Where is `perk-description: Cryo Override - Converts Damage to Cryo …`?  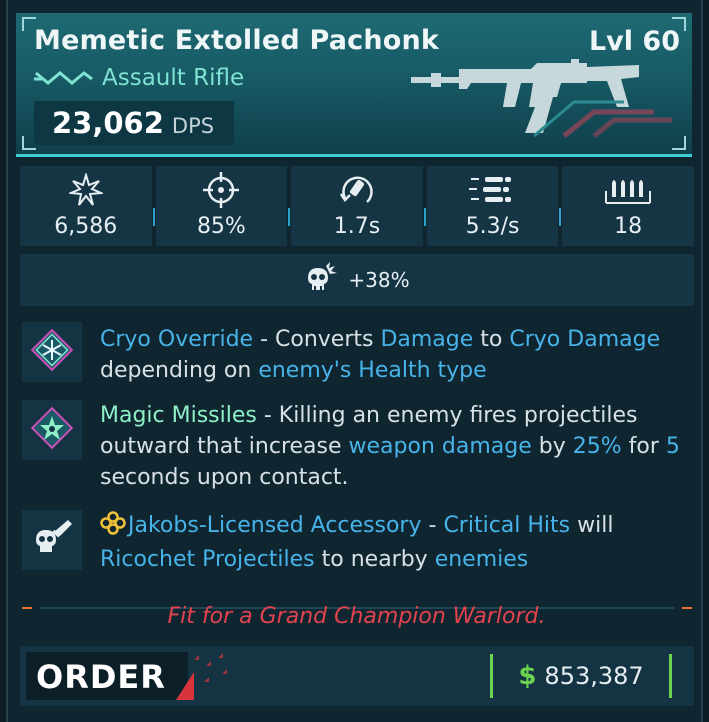 perk-description: Cryo Override - Converts Damage to Cryo … is located at coordinates (397, 355).